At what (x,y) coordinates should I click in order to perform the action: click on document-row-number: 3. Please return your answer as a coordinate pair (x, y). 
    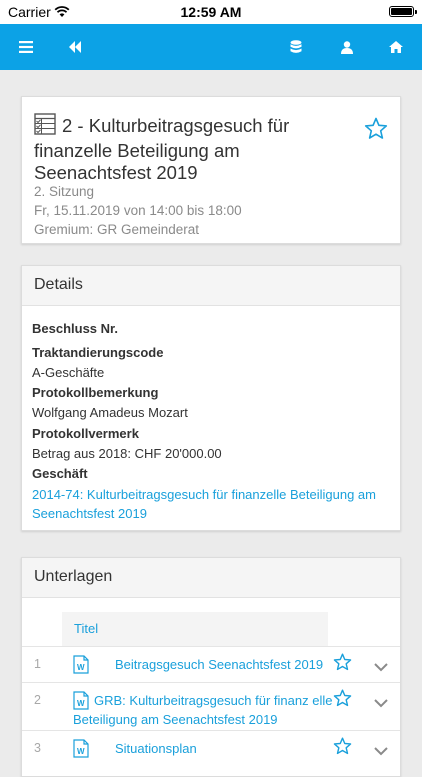
    Looking at the image, I should click on (37, 748).